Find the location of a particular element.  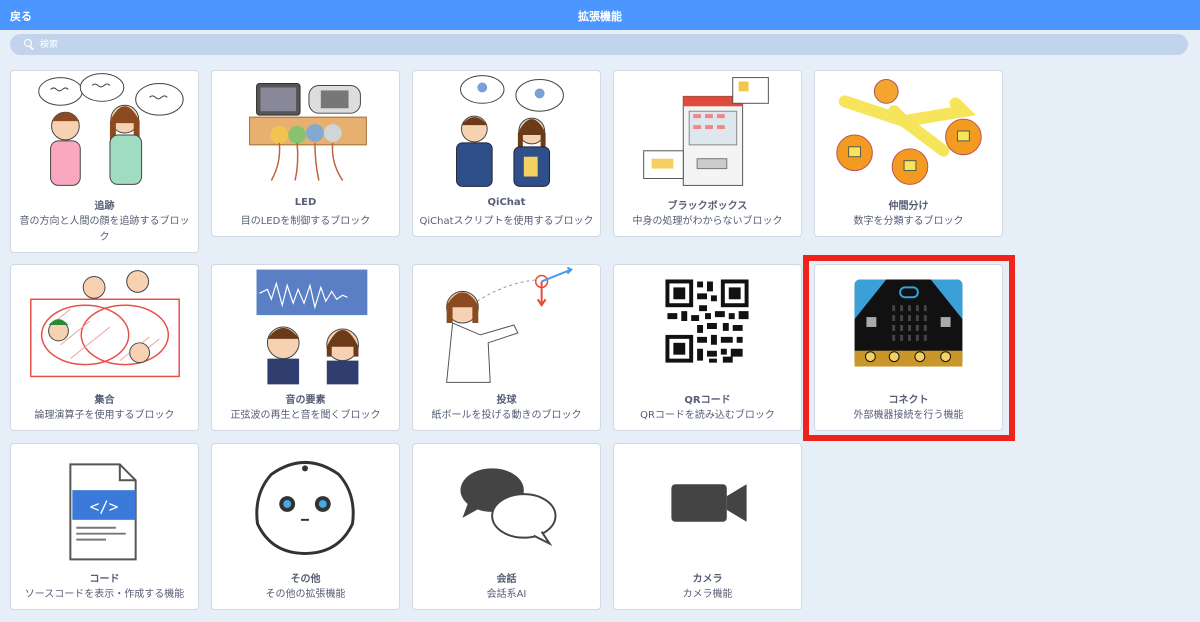

extension-name: 集合 is located at coordinates (104, 400).